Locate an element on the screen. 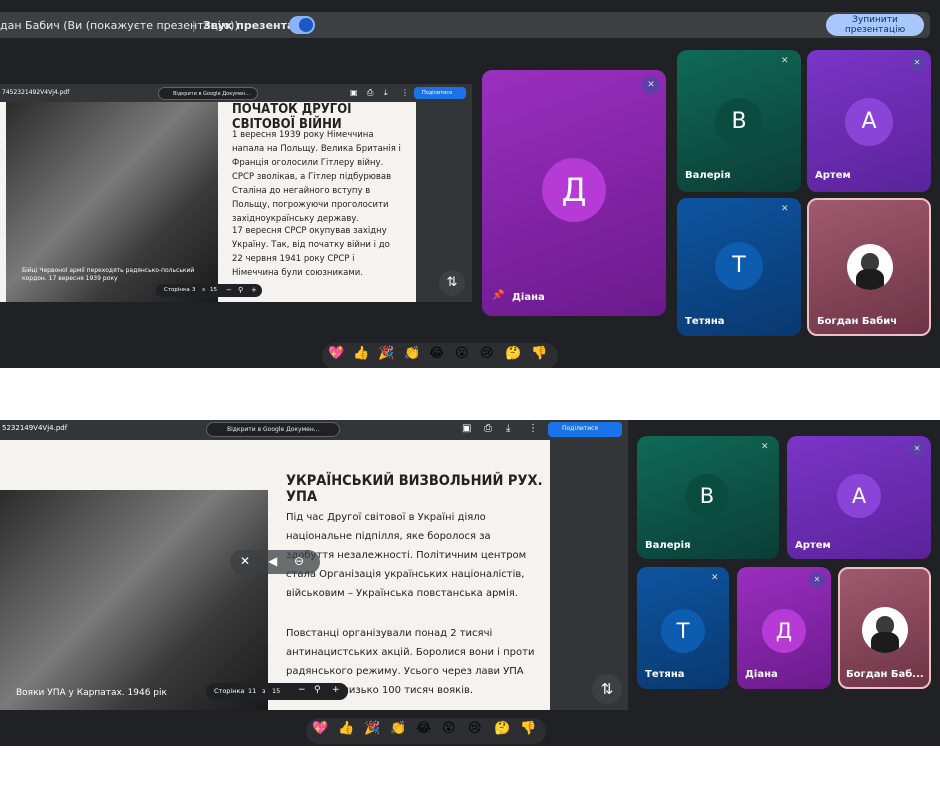 The image size is (940, 788). participant-tile-diana: ✕ Д Діана is located at coordinates (784, 628).